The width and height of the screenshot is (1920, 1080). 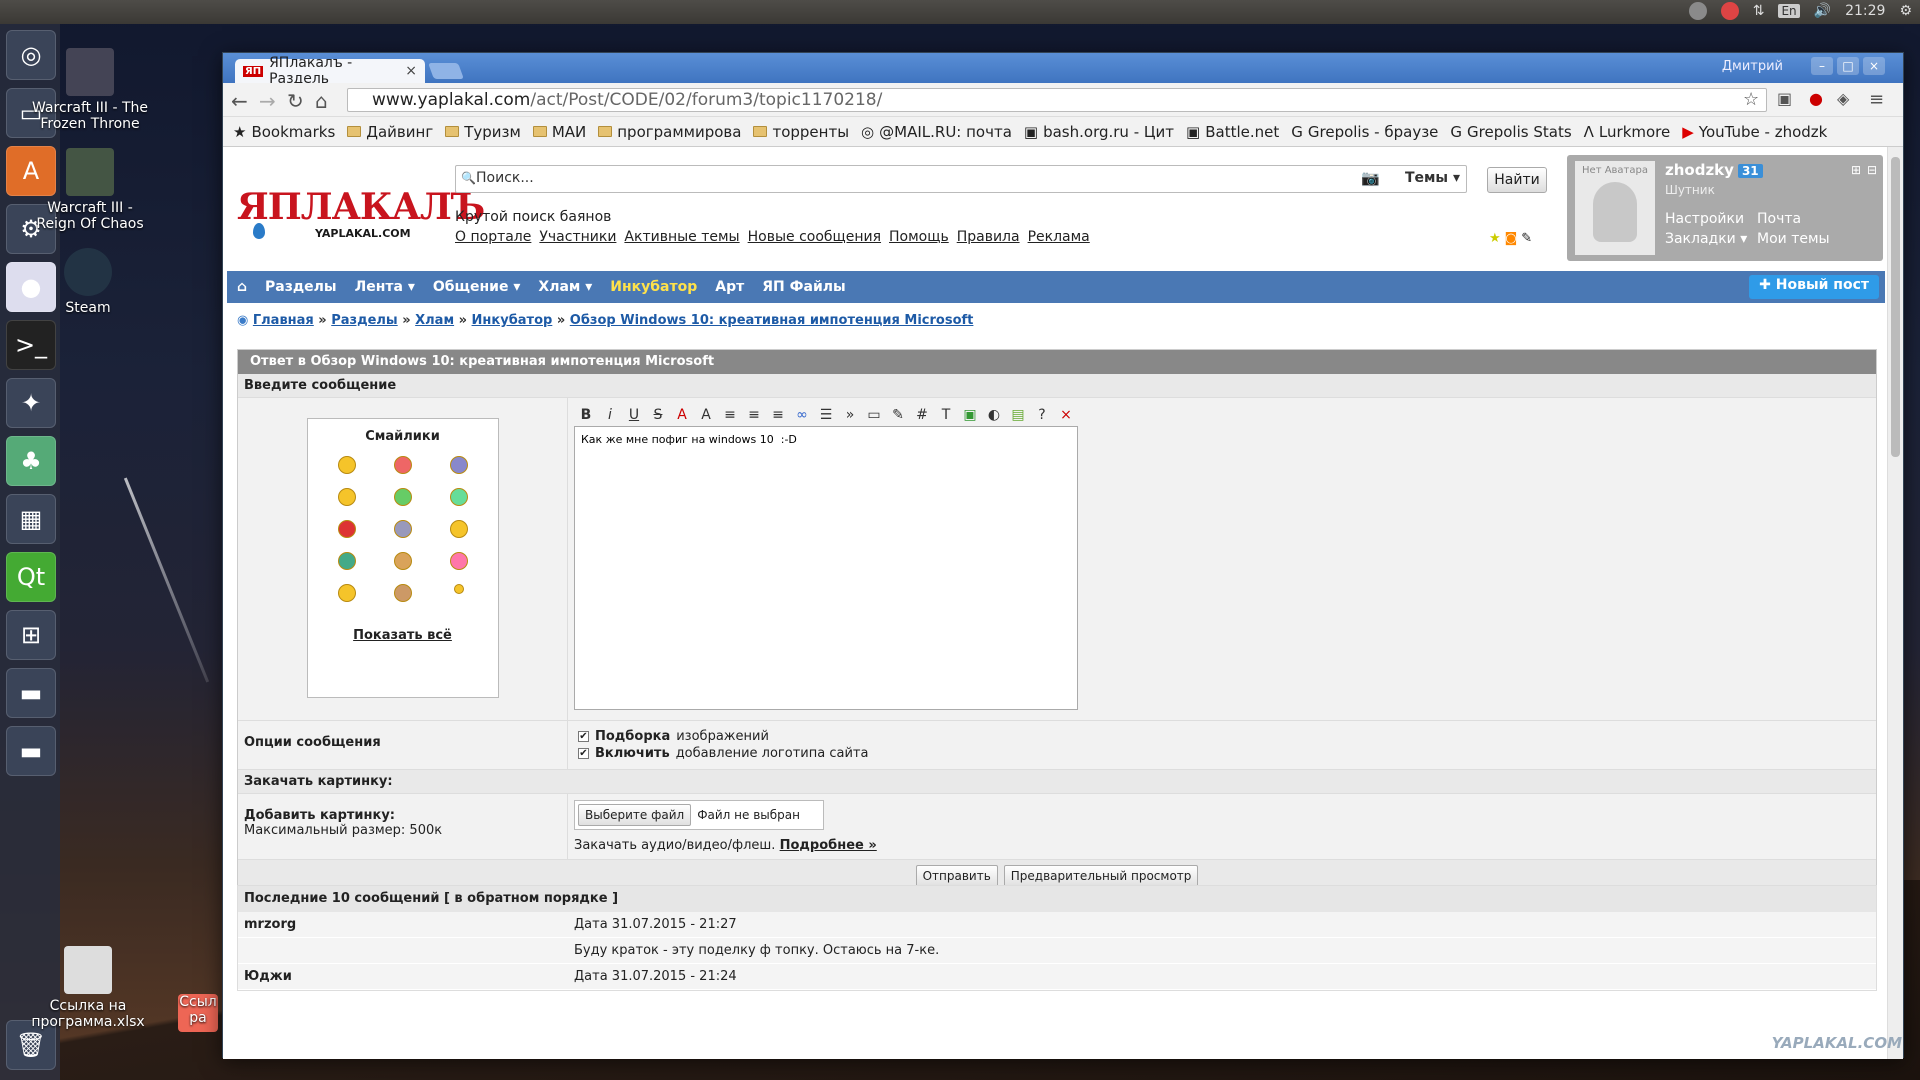 I want to click on transfer-icon: ⇅, so click(x=1759, y=11).